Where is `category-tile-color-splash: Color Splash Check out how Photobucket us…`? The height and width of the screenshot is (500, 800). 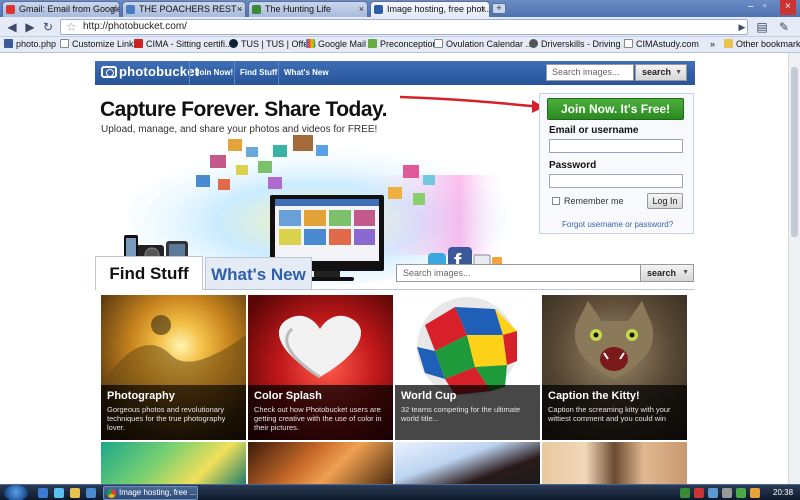
category-tile-color-splash: Color Splash Check out how Photobucket us… is located at coordinates (320, 367).